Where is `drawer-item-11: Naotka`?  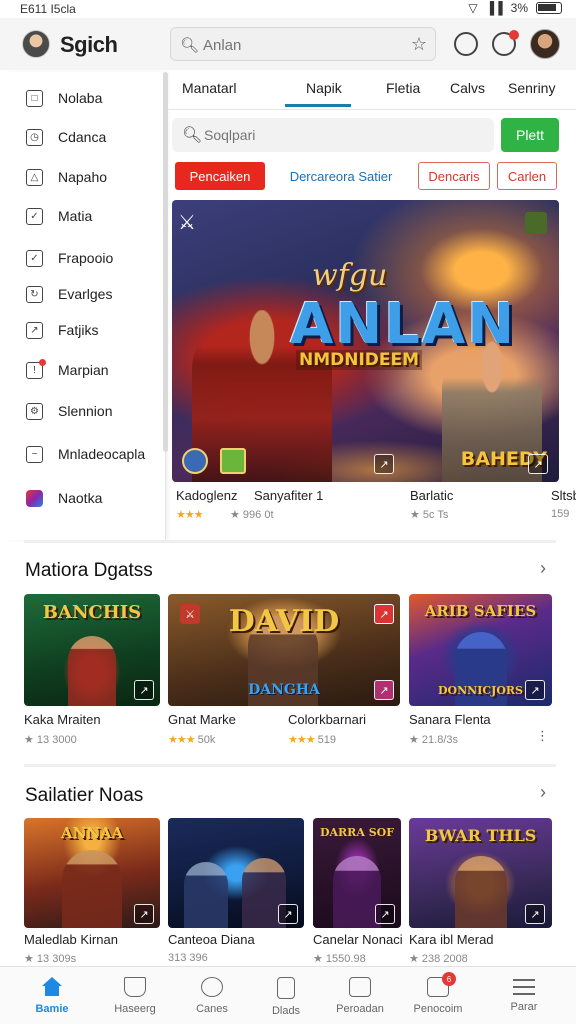 drawer-item-11: Naotka is located at coordinates (86, 498).